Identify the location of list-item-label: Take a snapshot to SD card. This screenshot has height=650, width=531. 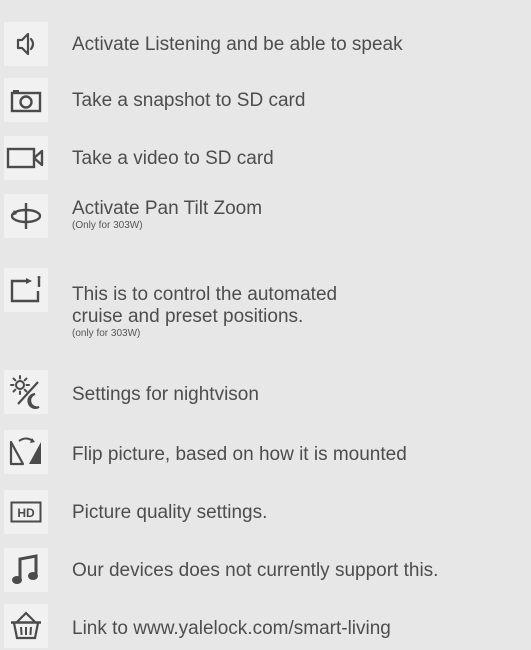
(189, 100).